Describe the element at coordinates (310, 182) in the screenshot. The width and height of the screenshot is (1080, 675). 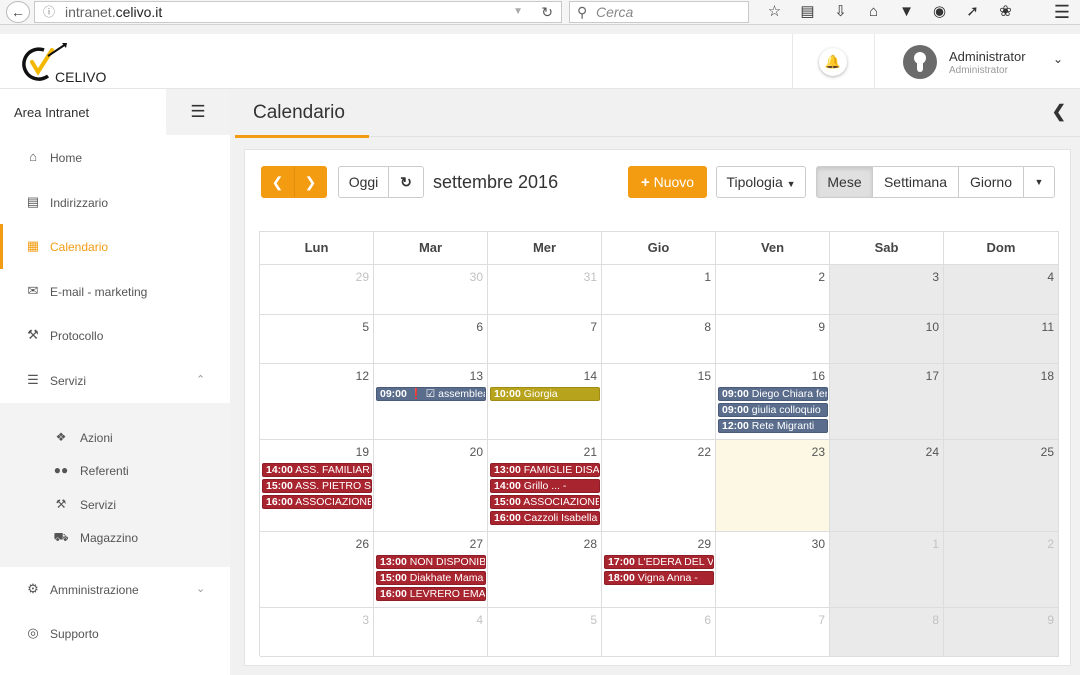
I see `next-button: ❯` at that location.